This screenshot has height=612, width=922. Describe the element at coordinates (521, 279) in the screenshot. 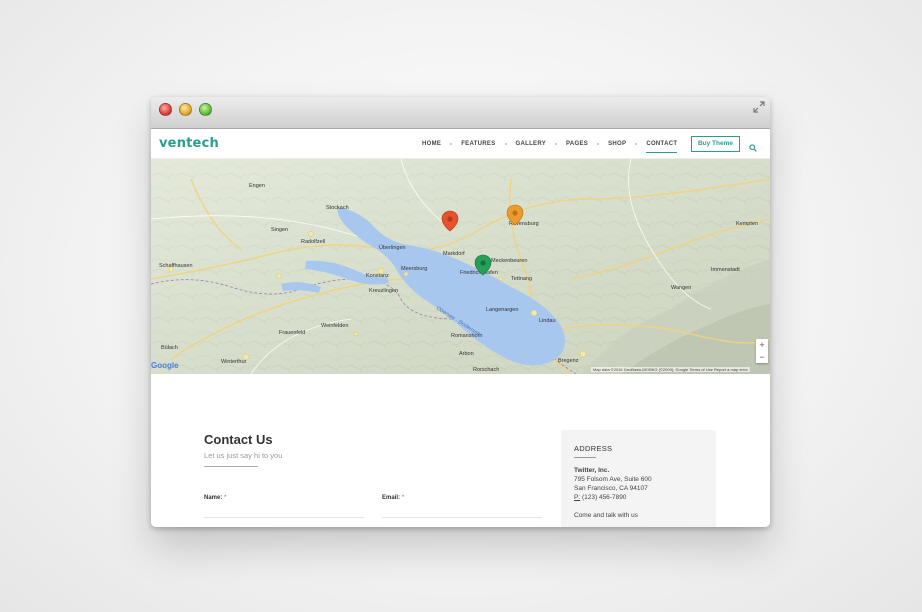

I see `map-label: Tettnang` at that location.